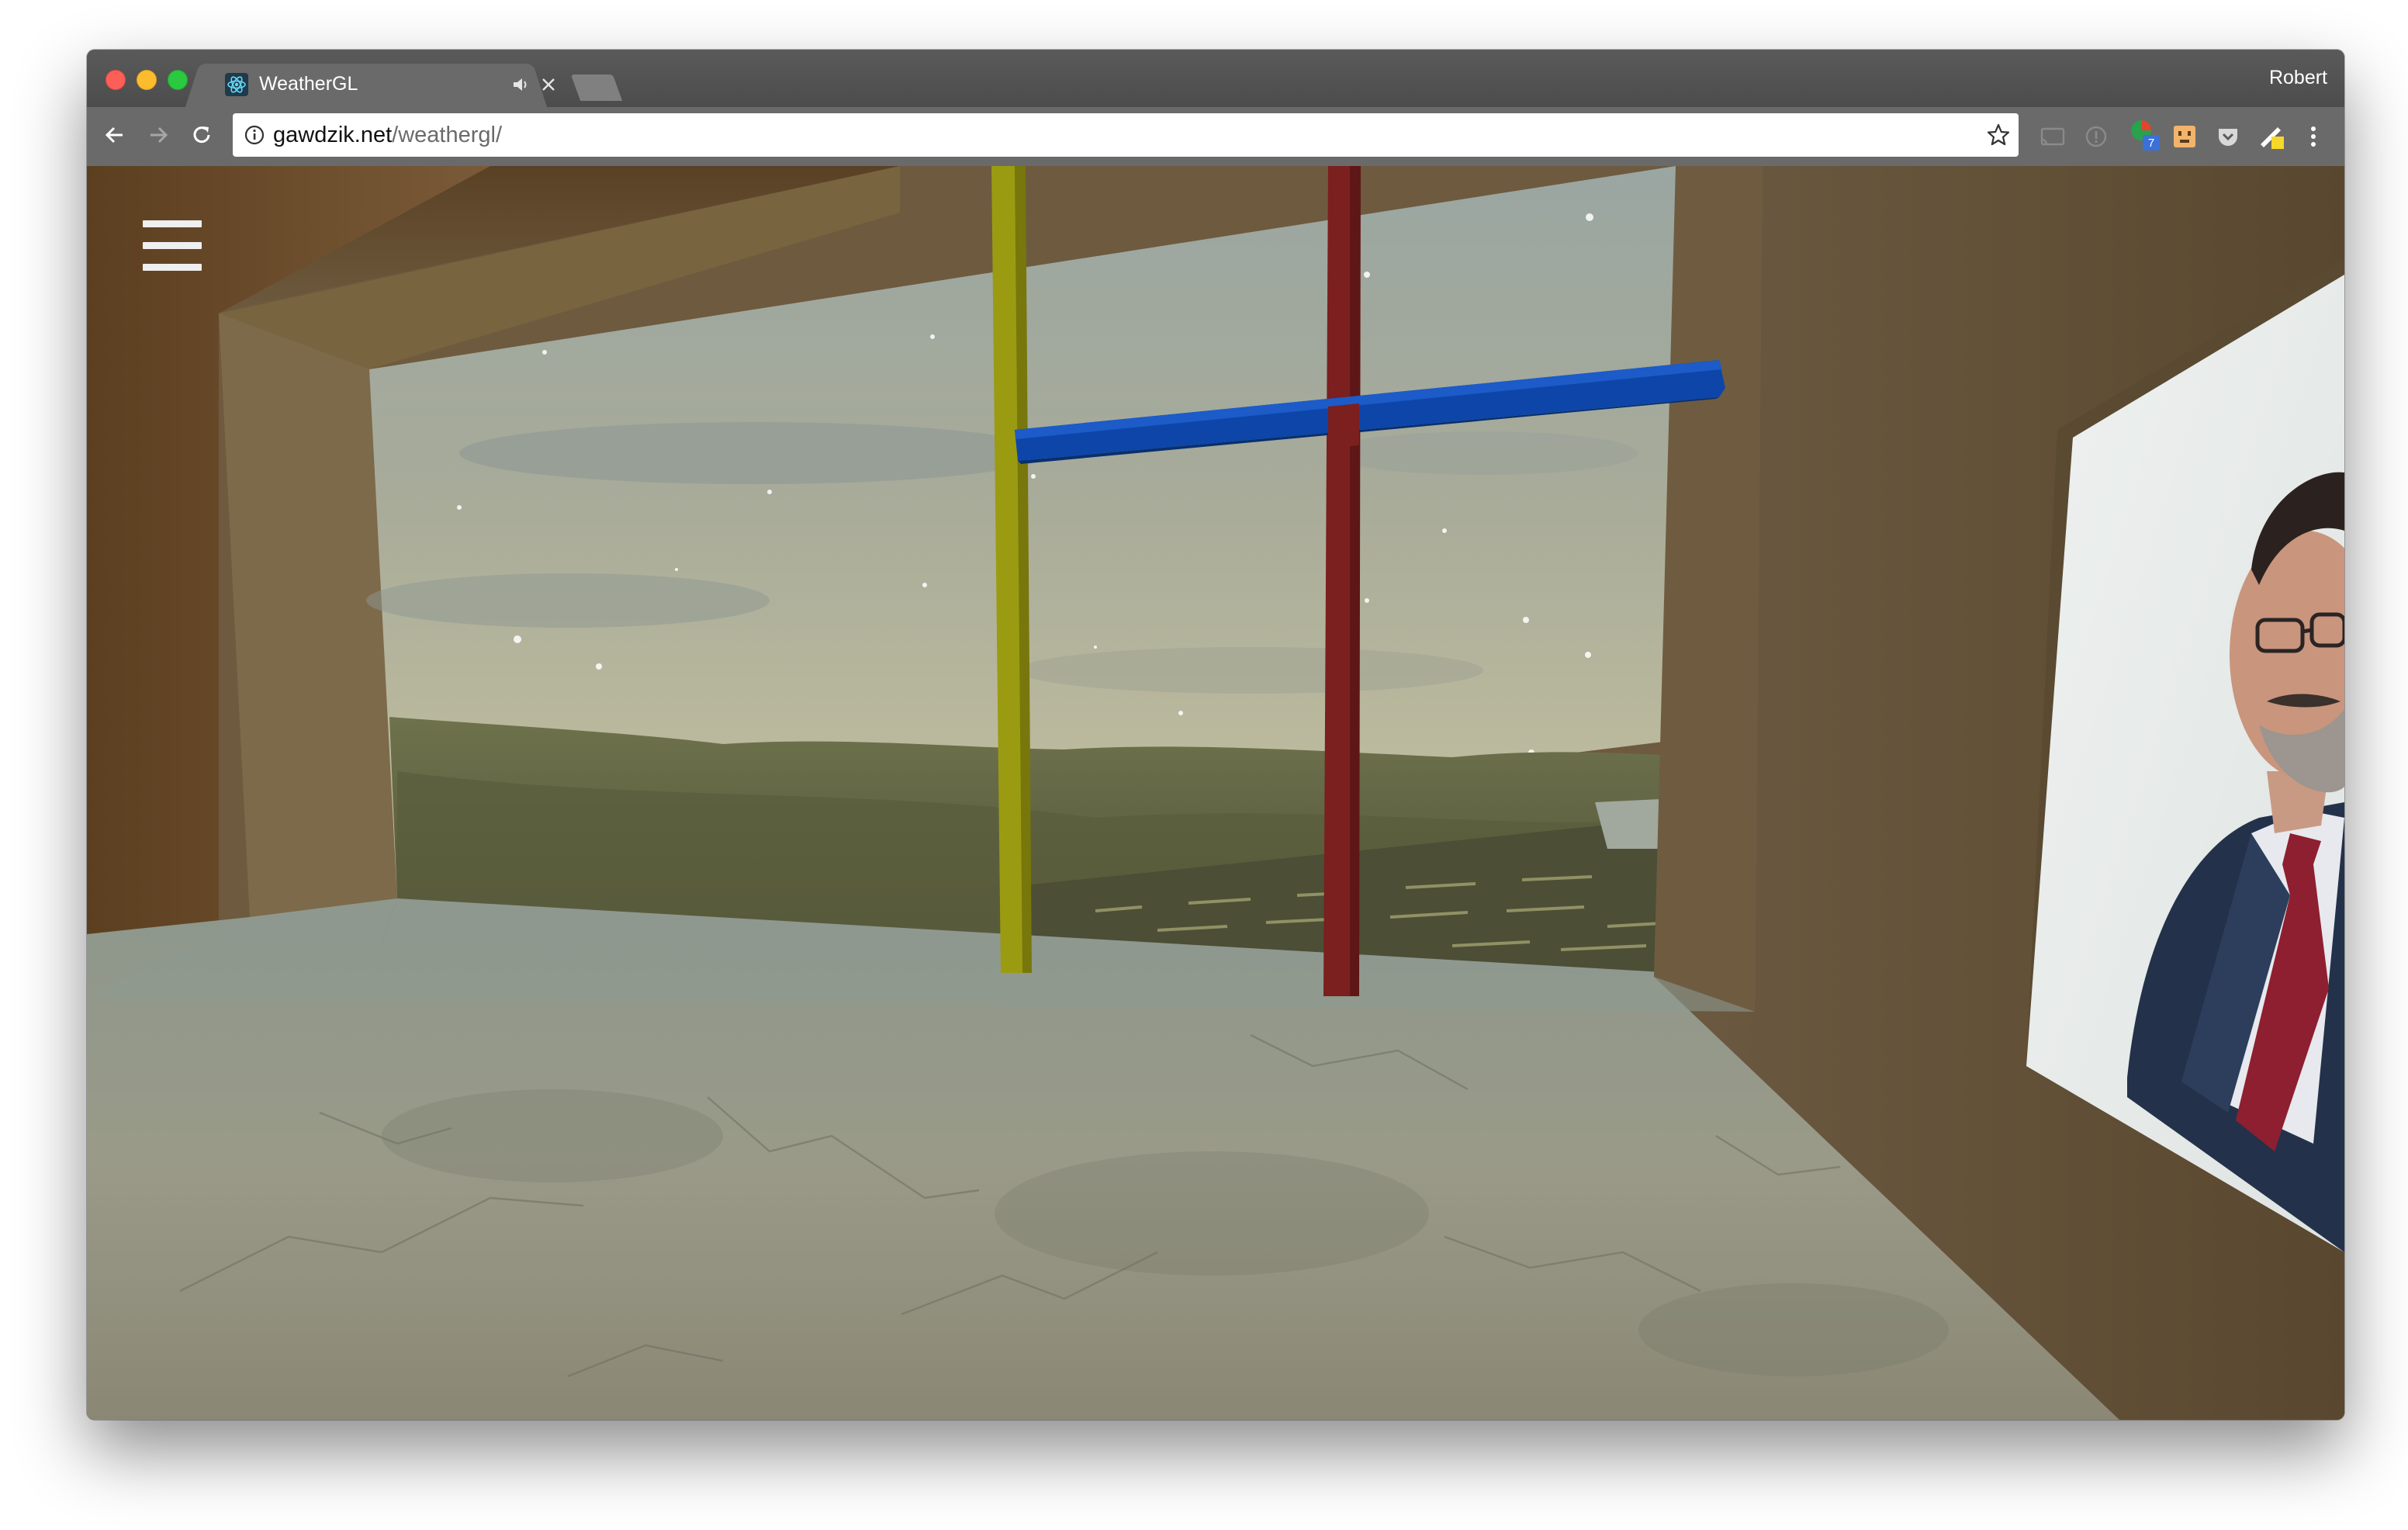  What do you see at coordinates (596, 87) in the screenshot?
I see `new-tab-button` at bounding box center [596, 87].